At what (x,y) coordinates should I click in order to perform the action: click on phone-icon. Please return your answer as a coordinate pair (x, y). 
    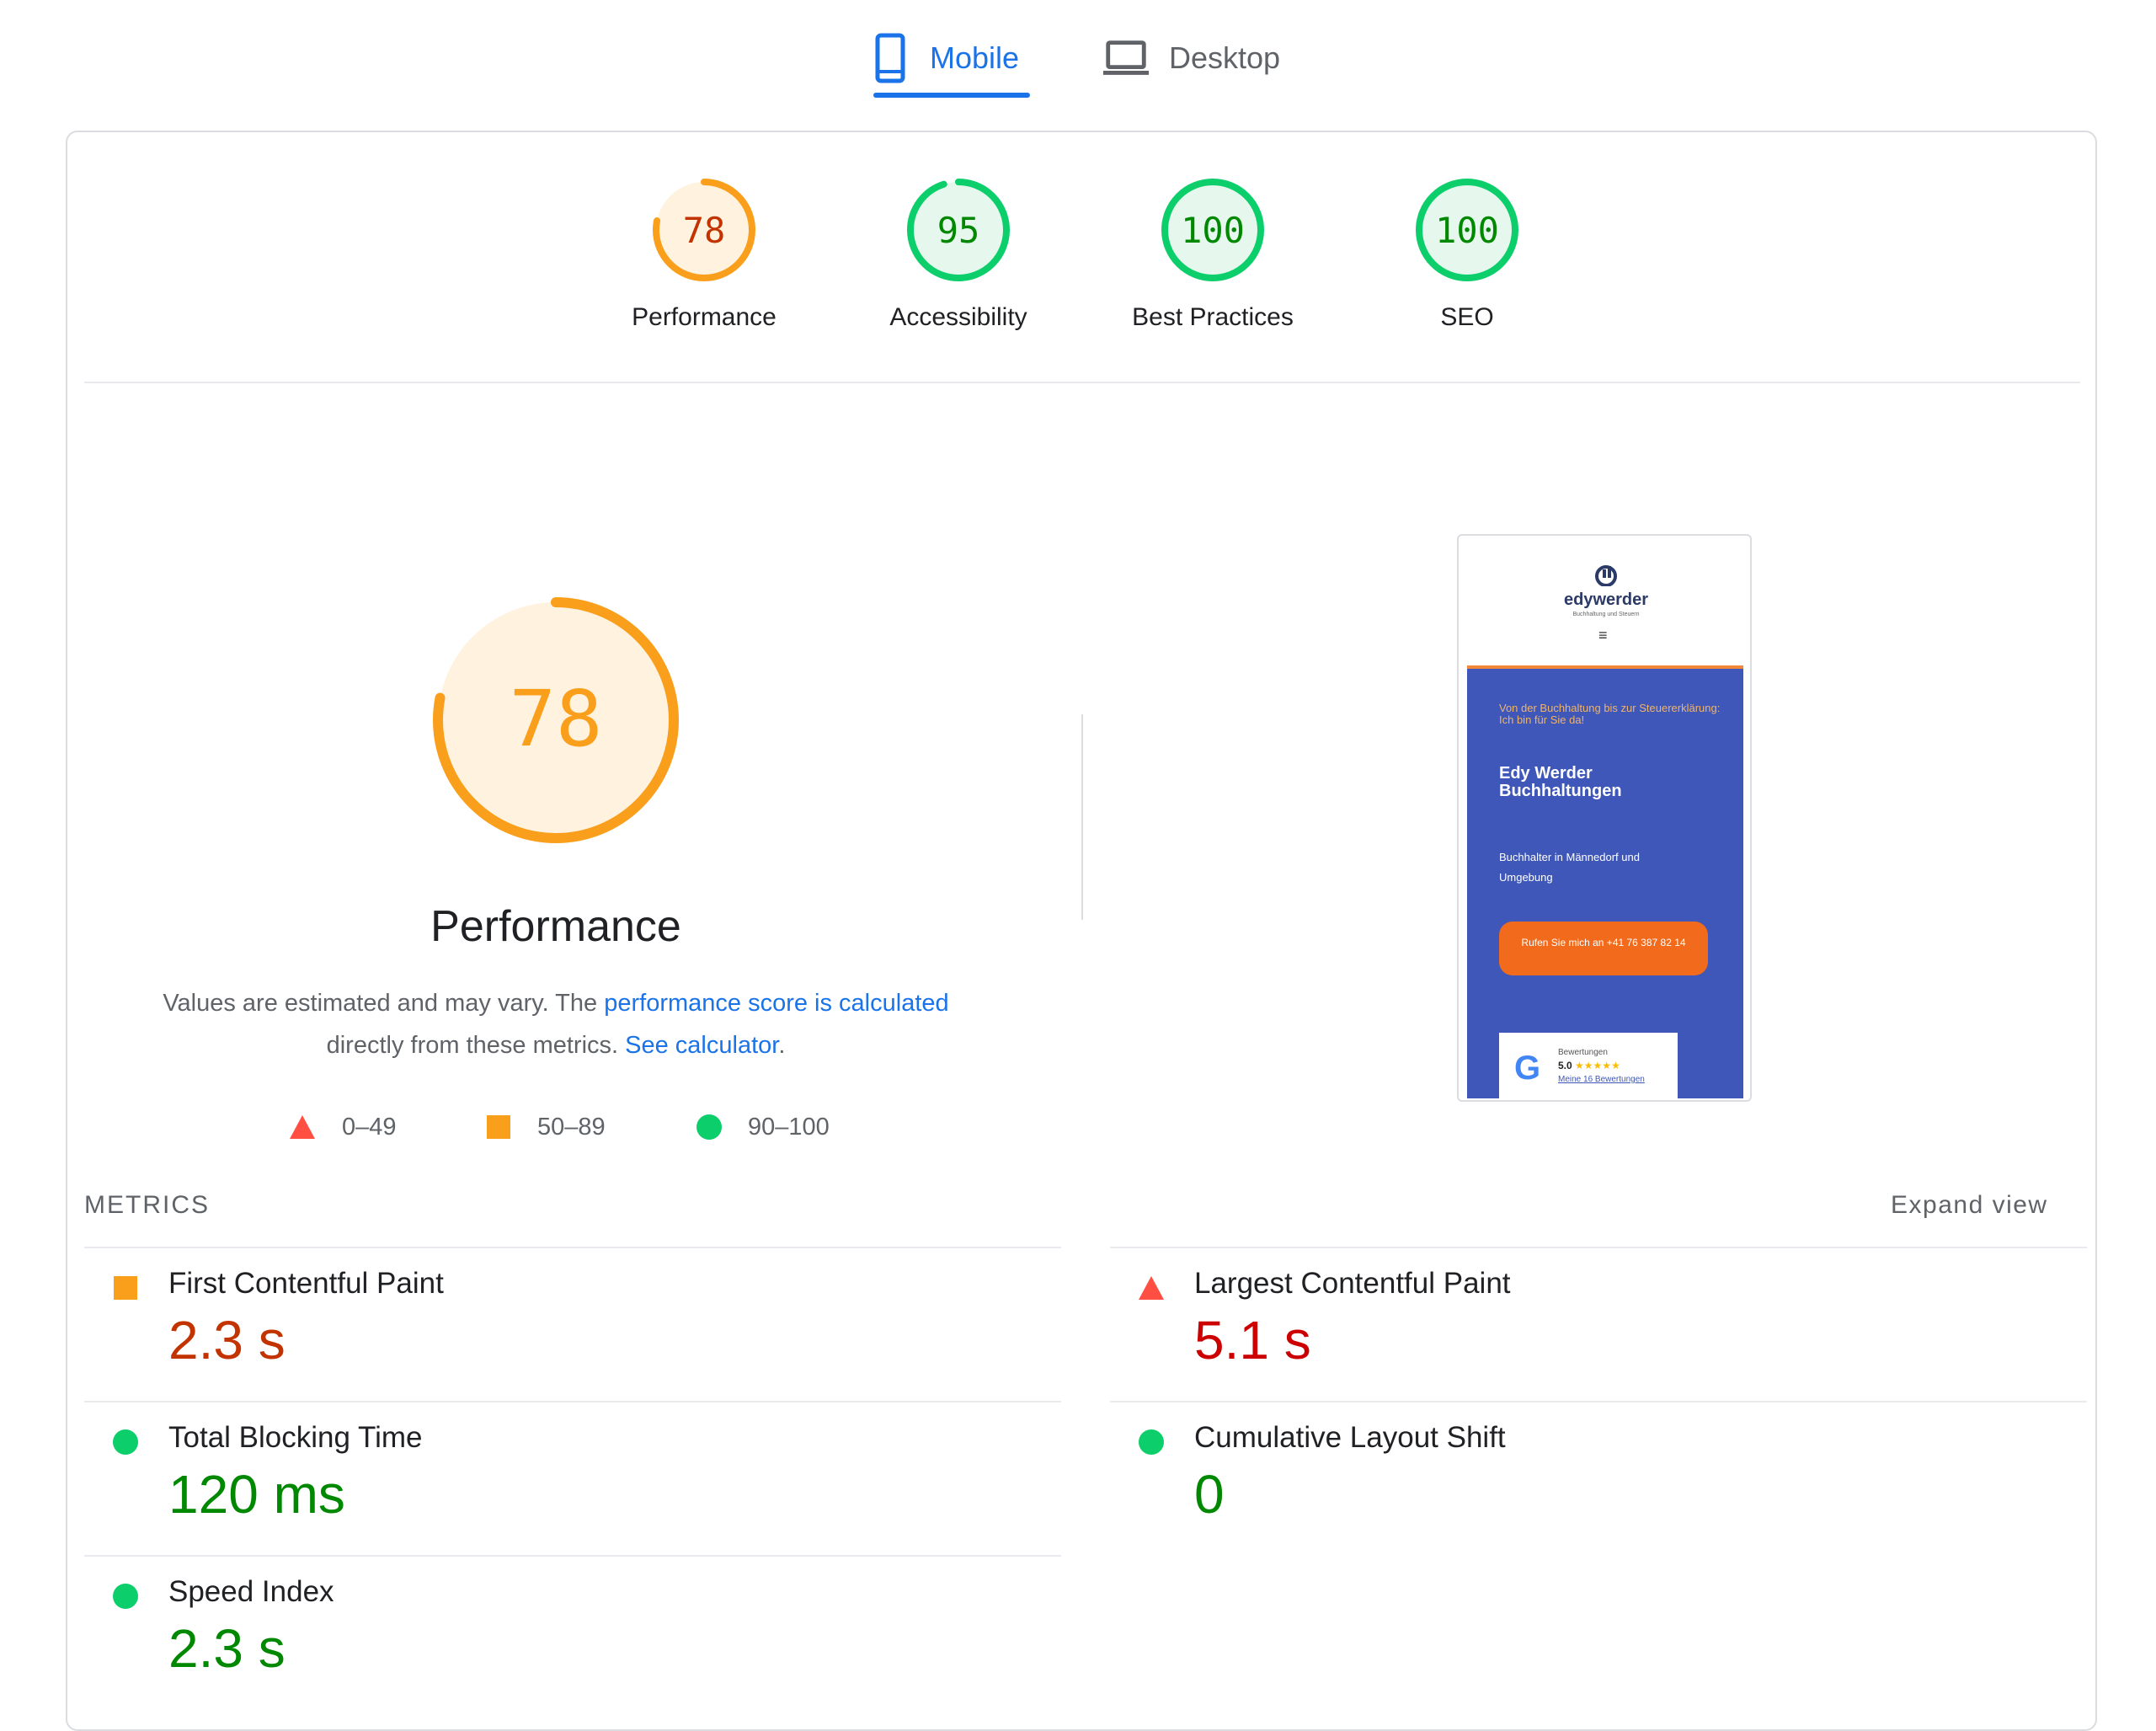
    Looking at the image, I should click on (890, 58).